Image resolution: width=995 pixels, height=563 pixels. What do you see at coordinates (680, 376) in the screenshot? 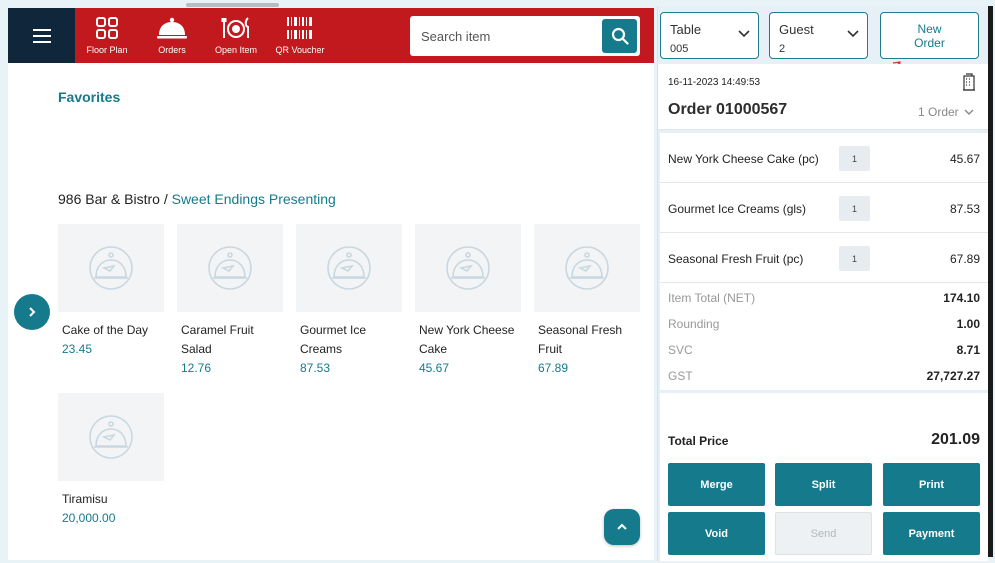
I see `summary-label: GST` at bounding box center [680, 376].